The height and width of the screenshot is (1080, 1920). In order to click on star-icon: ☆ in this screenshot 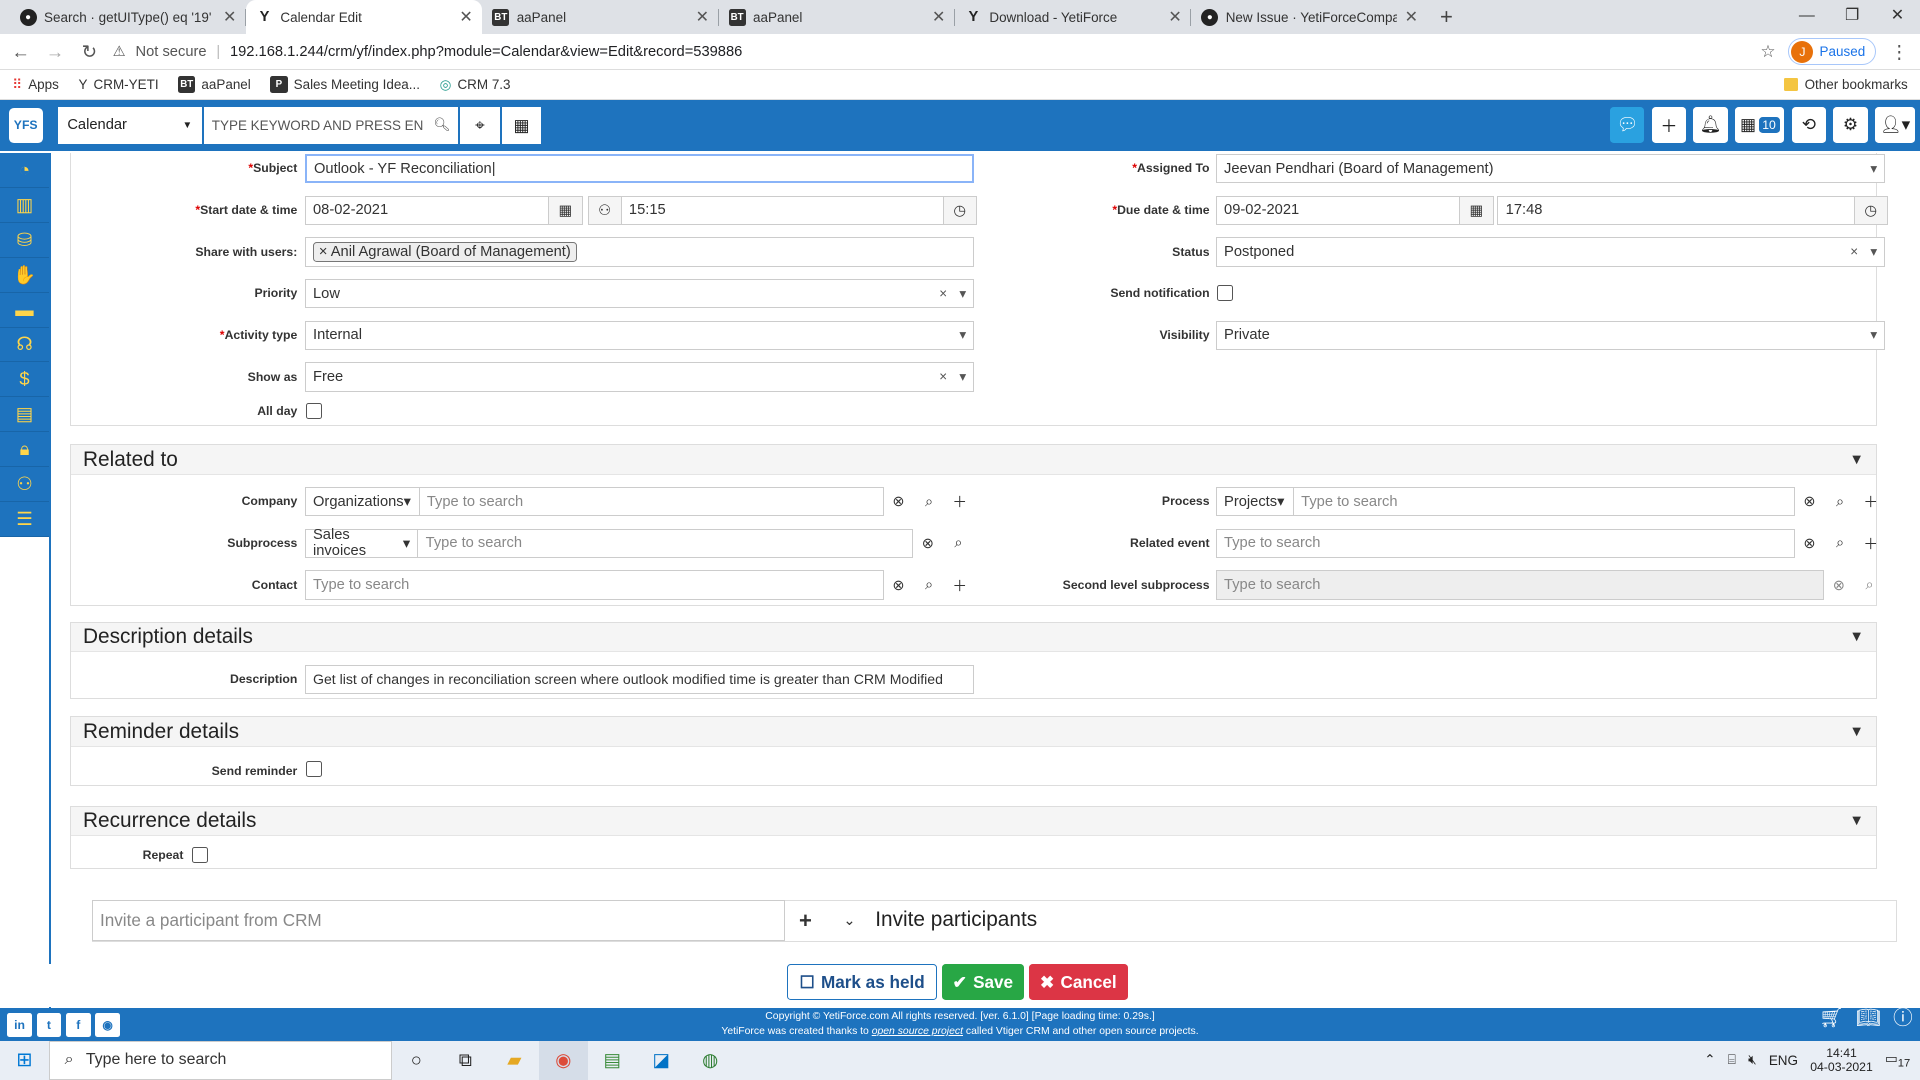, I will do `click(1767, 51)`.